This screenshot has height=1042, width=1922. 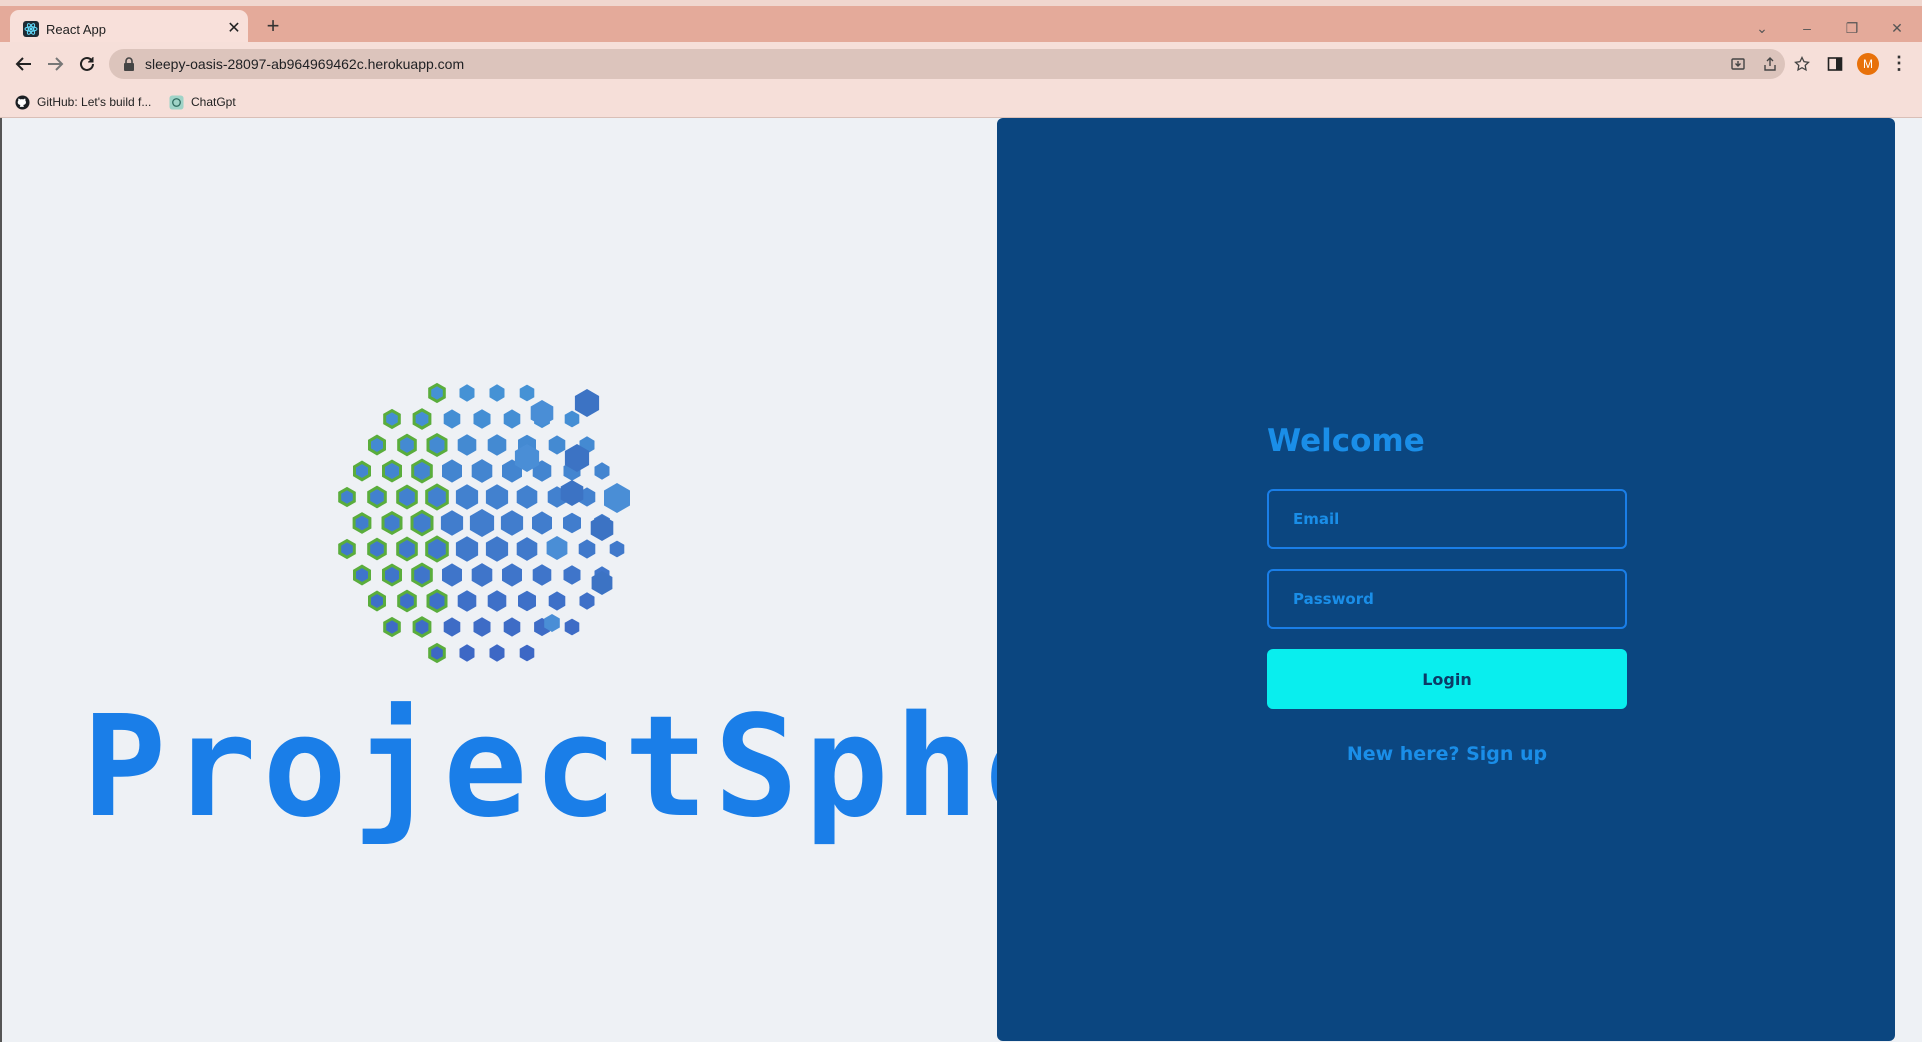 What do you see at coordinates (1346, 441) in the screenshot?
I see `welcome-heading: Welcome` at bounding box center [1346, 441].